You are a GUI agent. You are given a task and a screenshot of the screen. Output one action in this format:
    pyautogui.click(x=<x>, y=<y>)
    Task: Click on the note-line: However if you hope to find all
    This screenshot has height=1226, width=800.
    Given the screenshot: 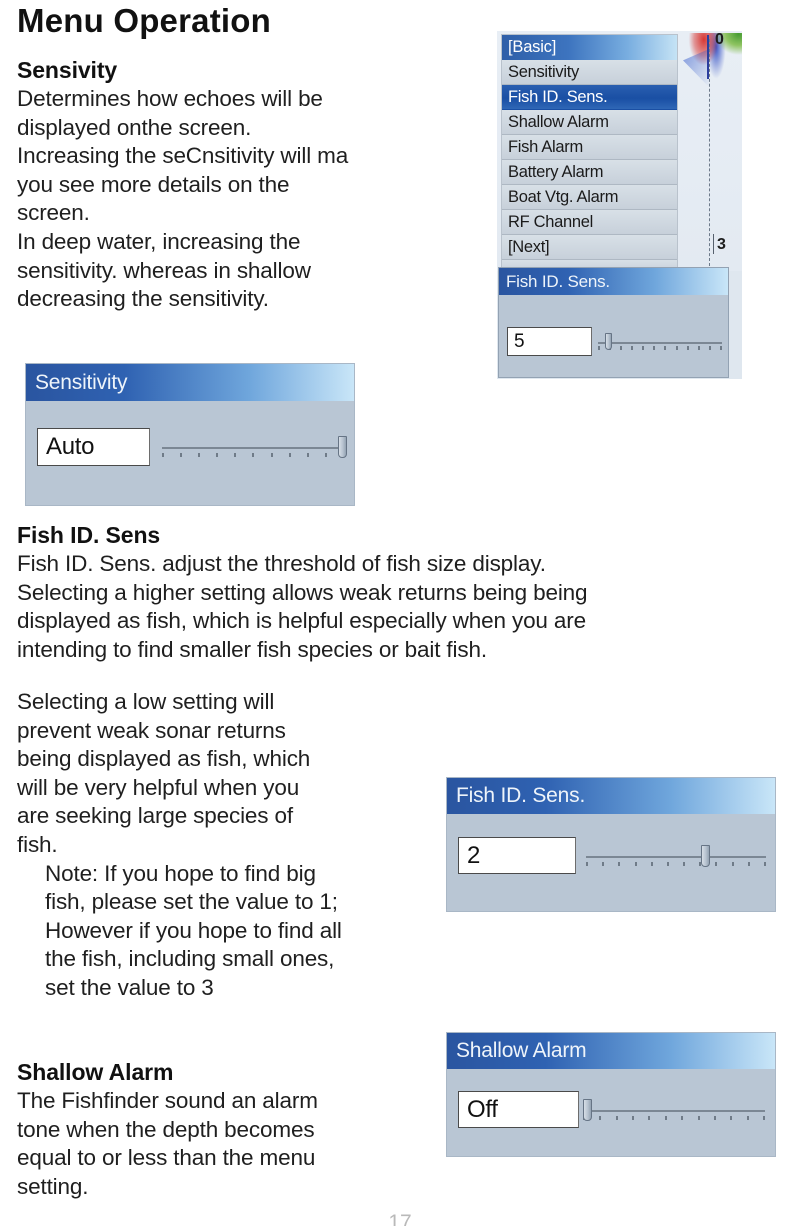 What is the action you would take?
    pyautogui.click(x=193, y=930)
    